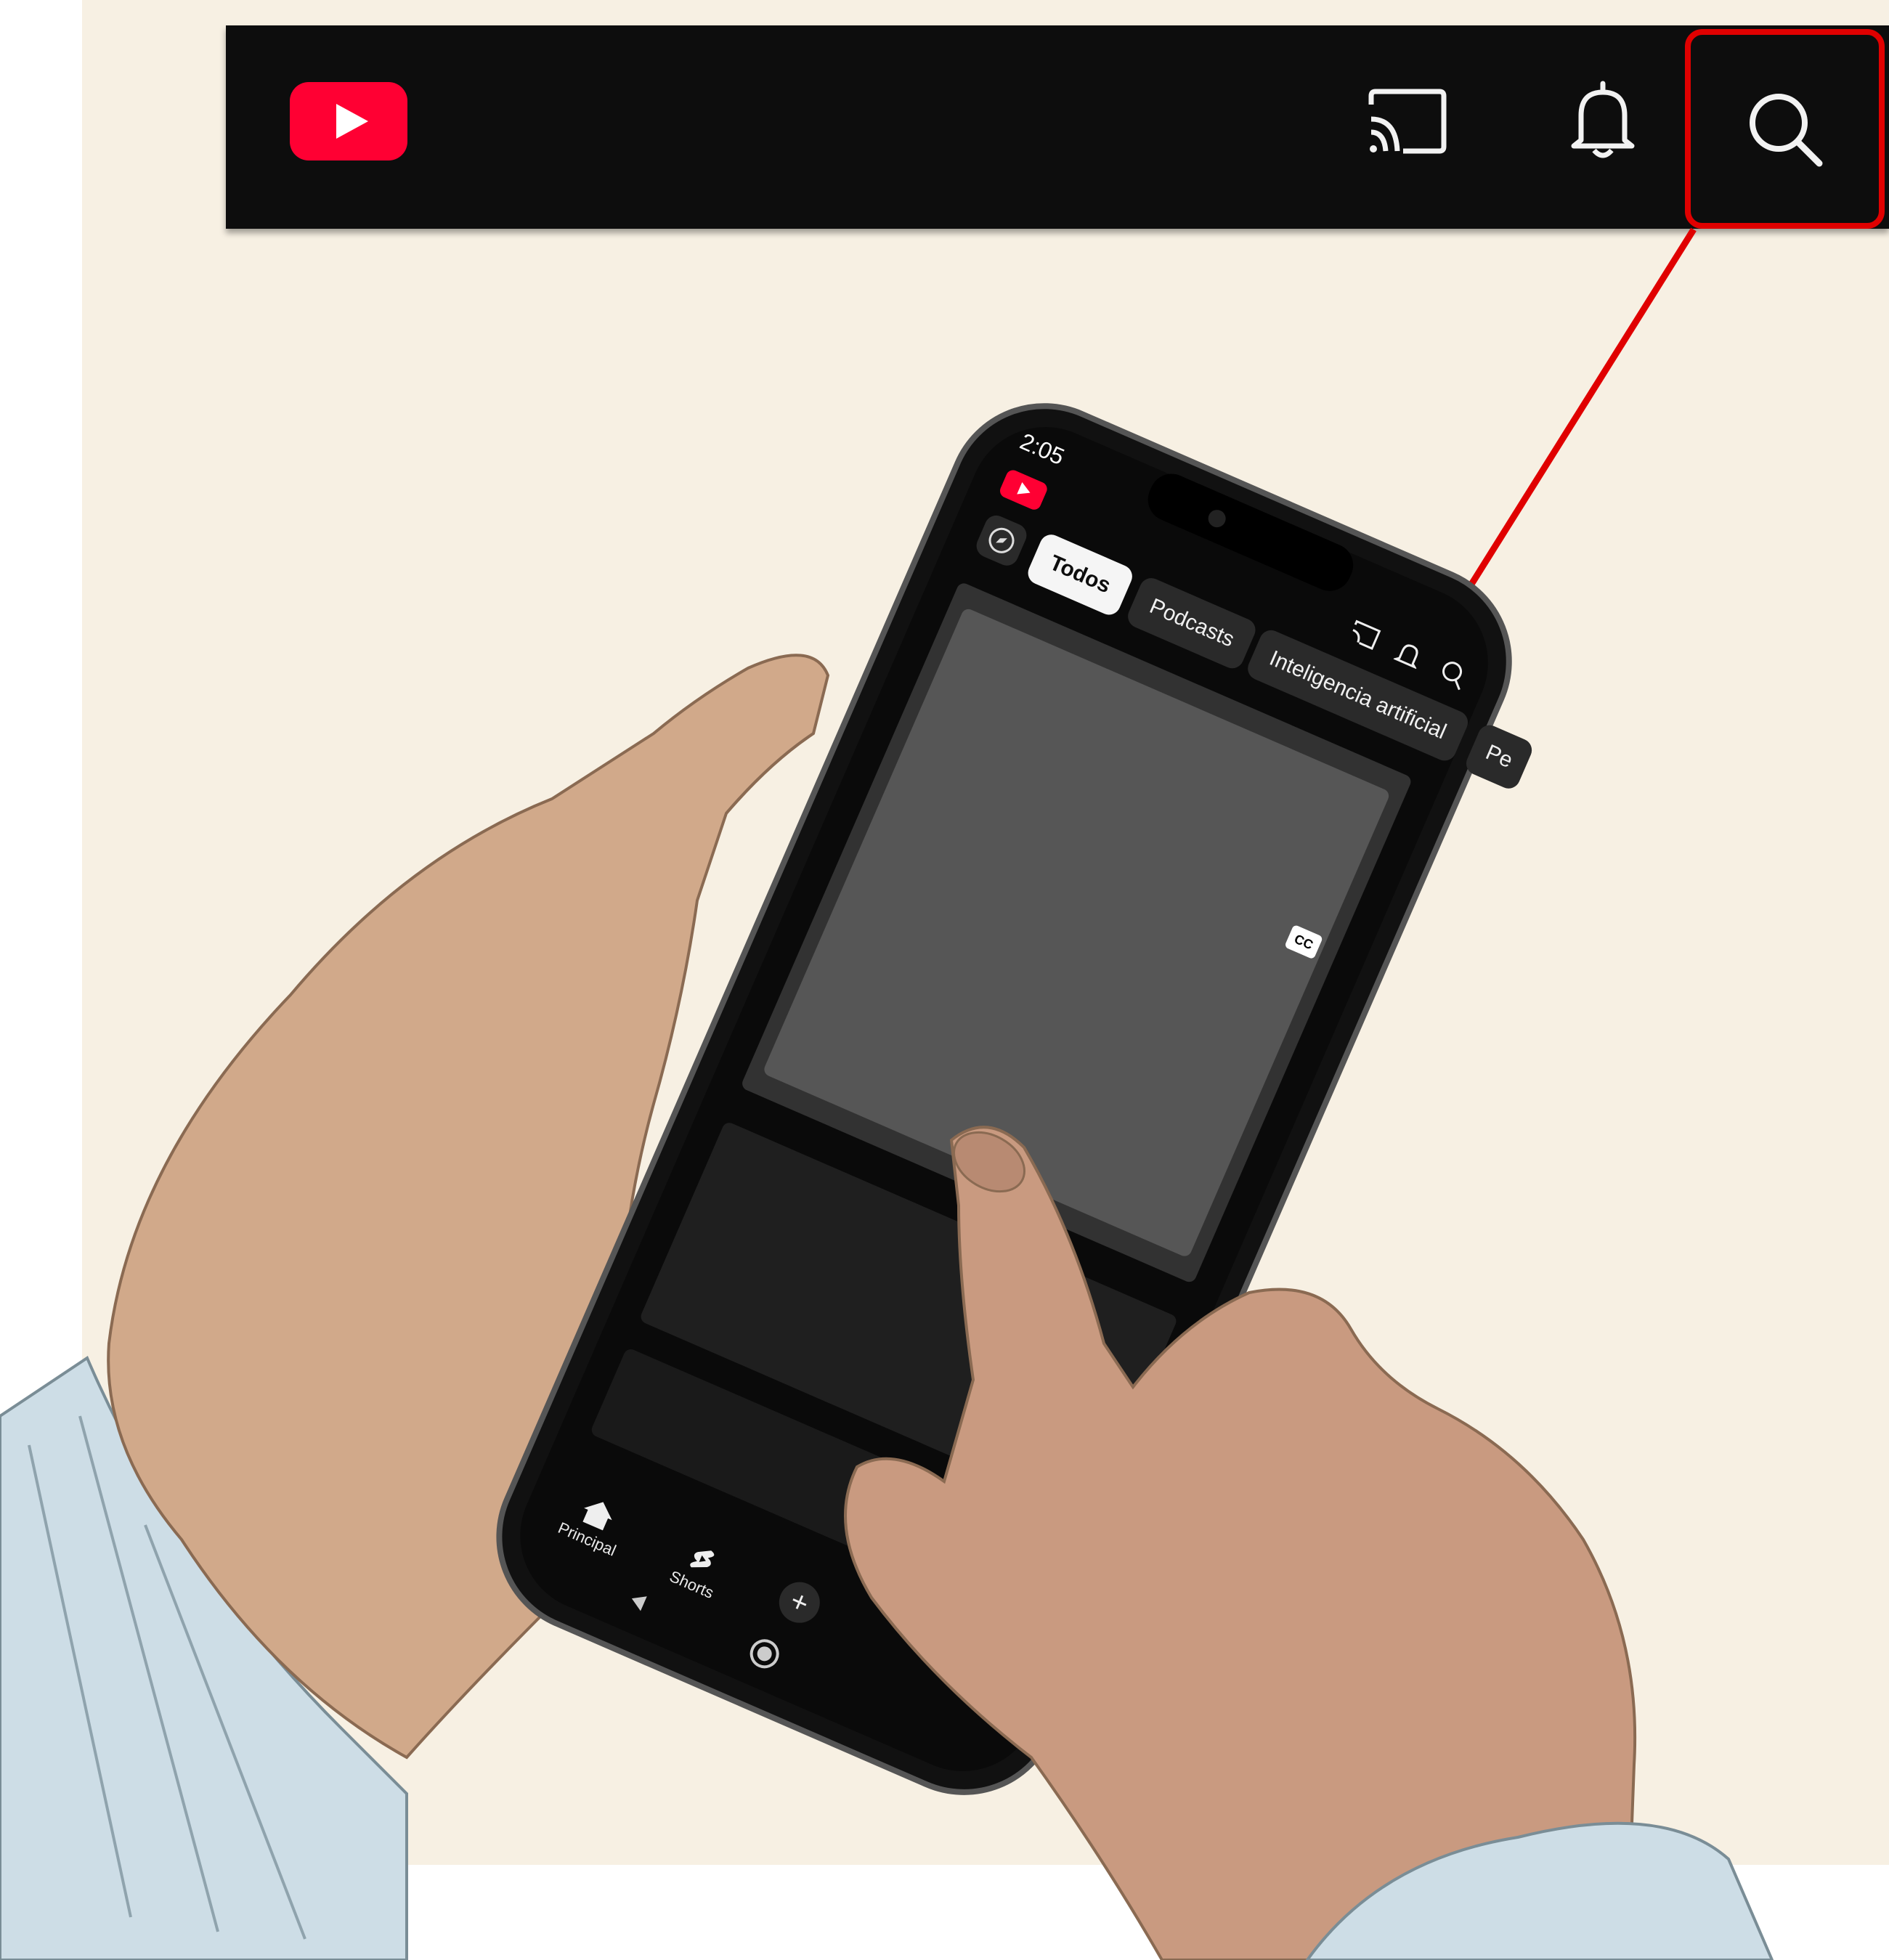 This screenshot has width=1889, height=1960. What do you see at coordinates (1357, 695) in the screenshot?
I see `chip-inteligencia-artificial: Inteligencia artificial` at bounding box center [1357, 695].